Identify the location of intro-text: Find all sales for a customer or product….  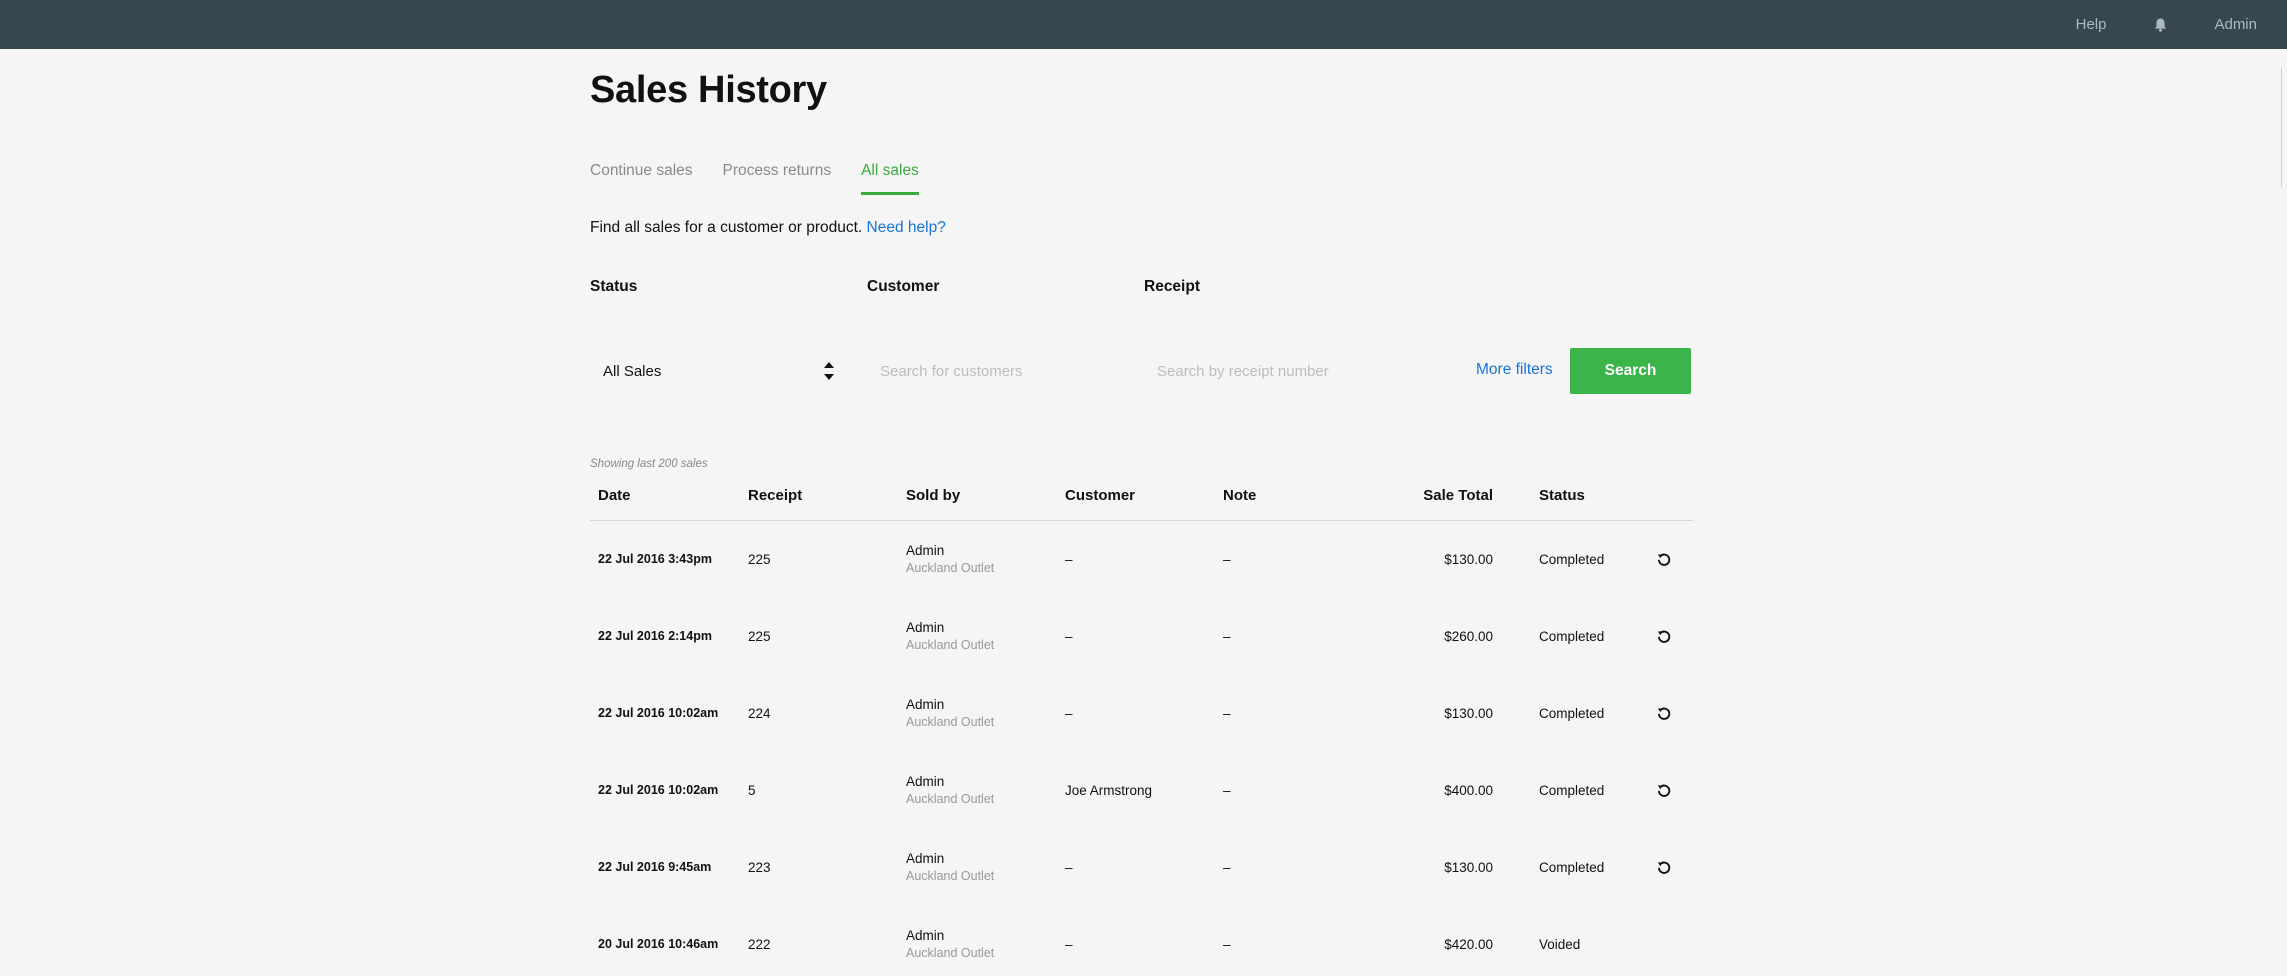
(768, 228).